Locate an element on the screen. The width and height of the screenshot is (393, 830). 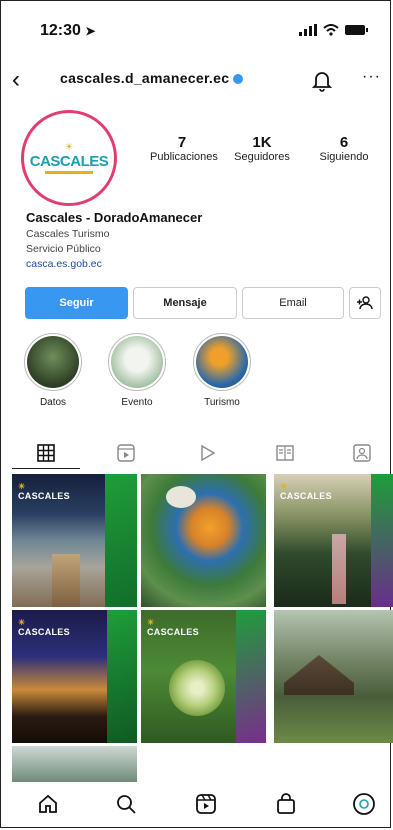
person-shape is located at coordinates (339, 569).